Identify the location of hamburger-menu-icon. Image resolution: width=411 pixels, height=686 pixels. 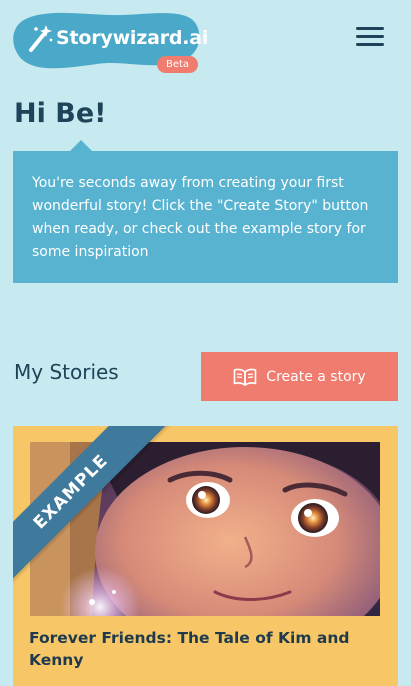
(370, 37).